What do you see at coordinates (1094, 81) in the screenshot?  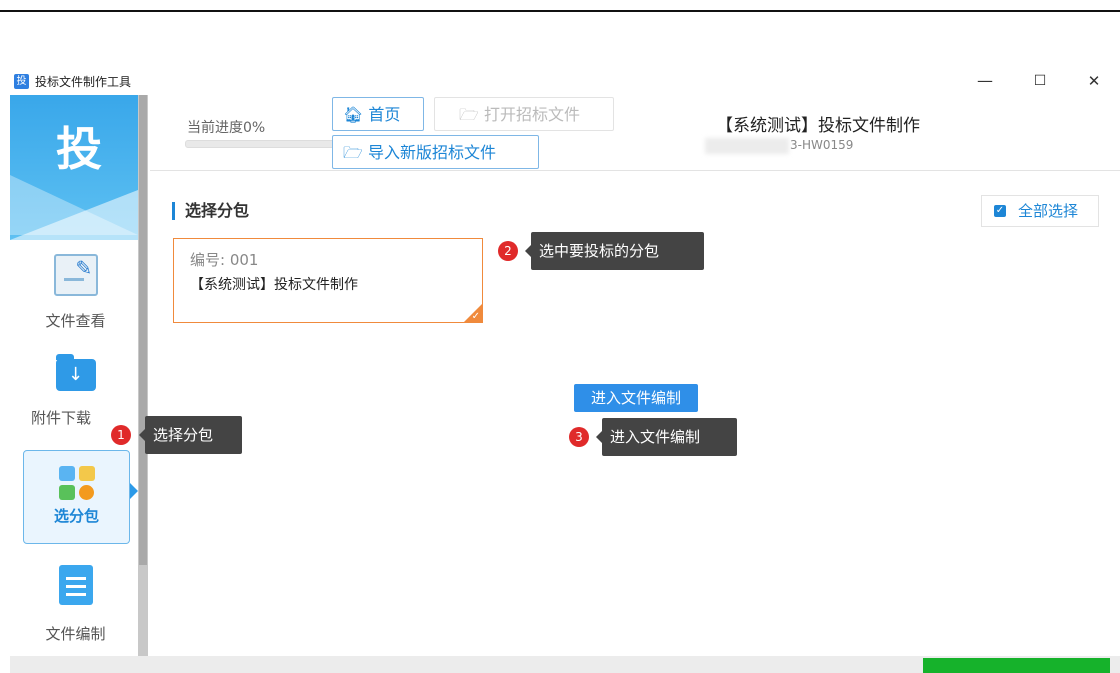 I see `close-button: ✕` at bounding box center [1094, 81].